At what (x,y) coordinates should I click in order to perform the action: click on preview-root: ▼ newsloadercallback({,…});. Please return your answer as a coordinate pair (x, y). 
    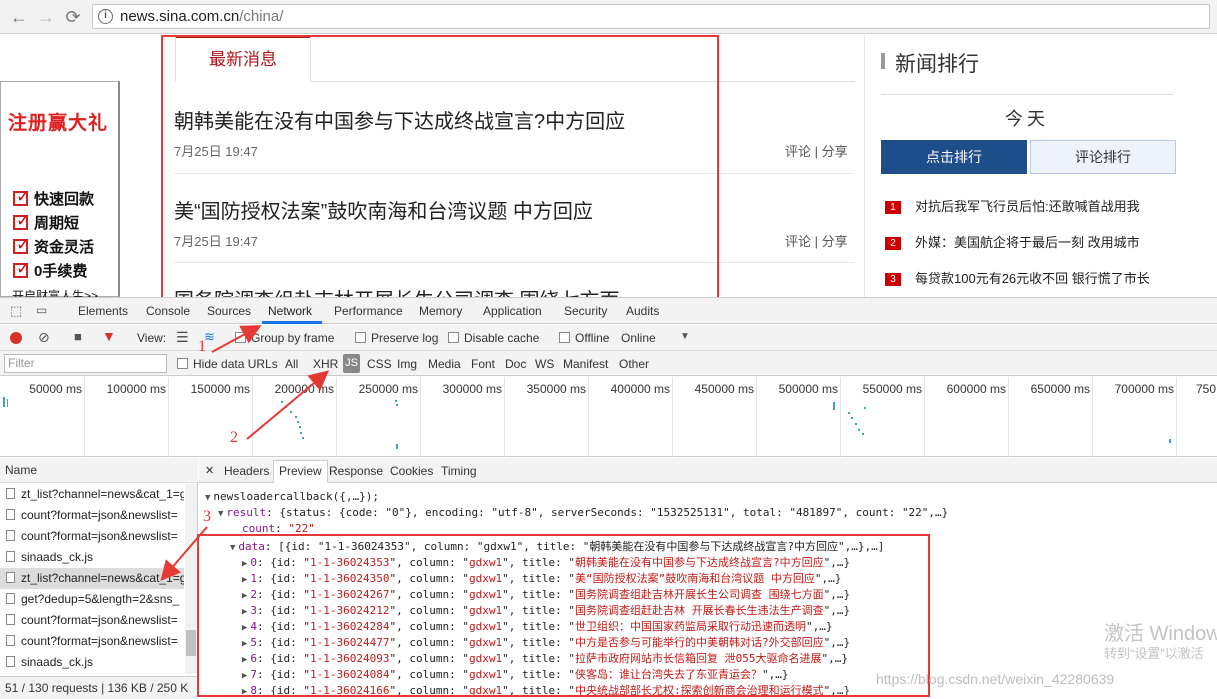
    Looking at the image, I should click on (292, 496).